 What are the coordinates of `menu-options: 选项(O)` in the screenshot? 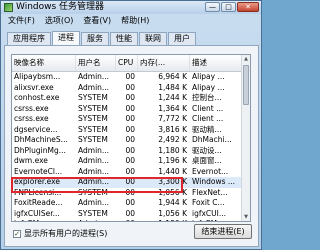 It's located at (59, 20).